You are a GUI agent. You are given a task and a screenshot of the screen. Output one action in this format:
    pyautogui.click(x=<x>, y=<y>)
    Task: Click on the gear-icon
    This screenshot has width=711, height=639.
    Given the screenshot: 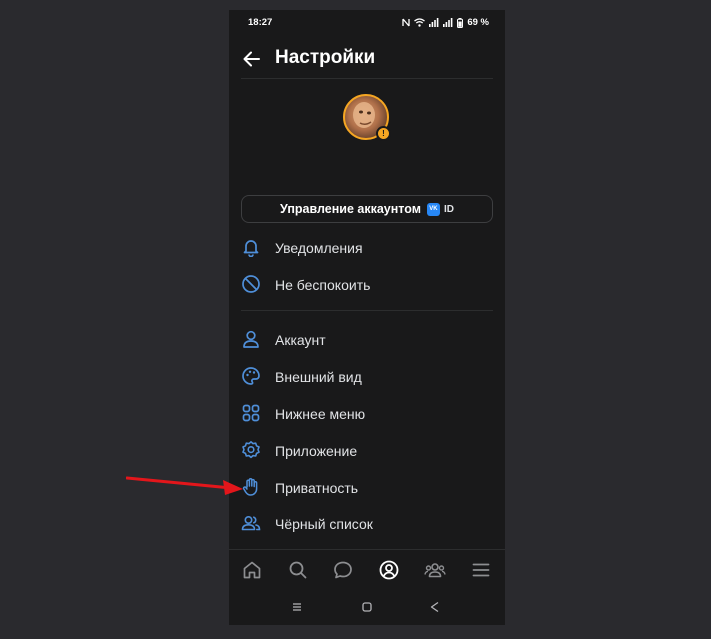 What is the action you would take?
    pyautogui.click(x=251, y=450)
    